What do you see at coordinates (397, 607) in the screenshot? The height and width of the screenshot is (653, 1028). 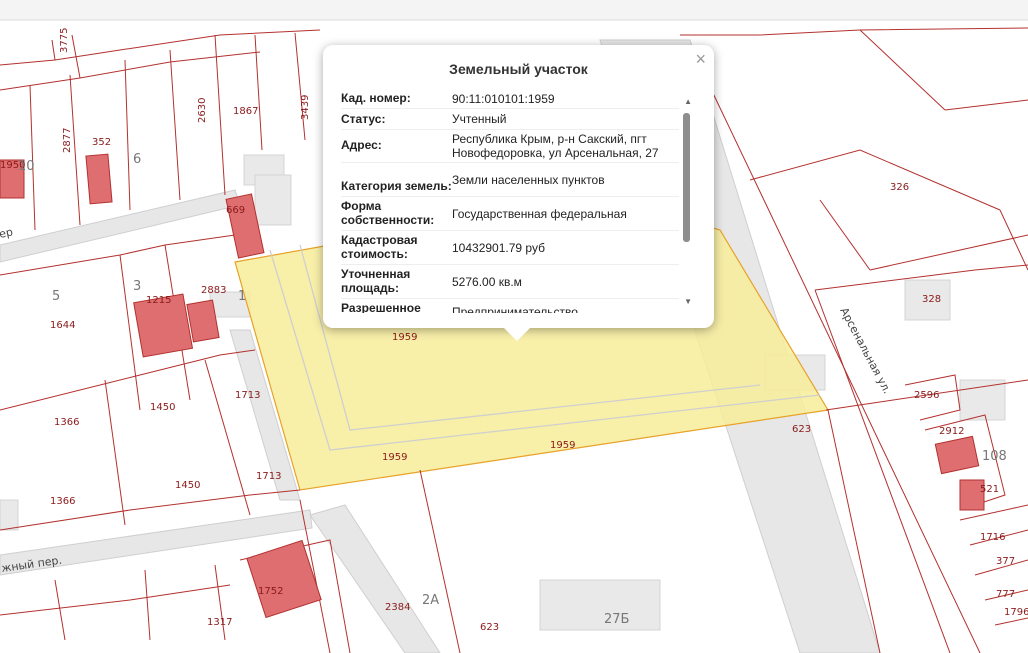 I see `parcel-label: 2384` at bounding box center [397, 607].